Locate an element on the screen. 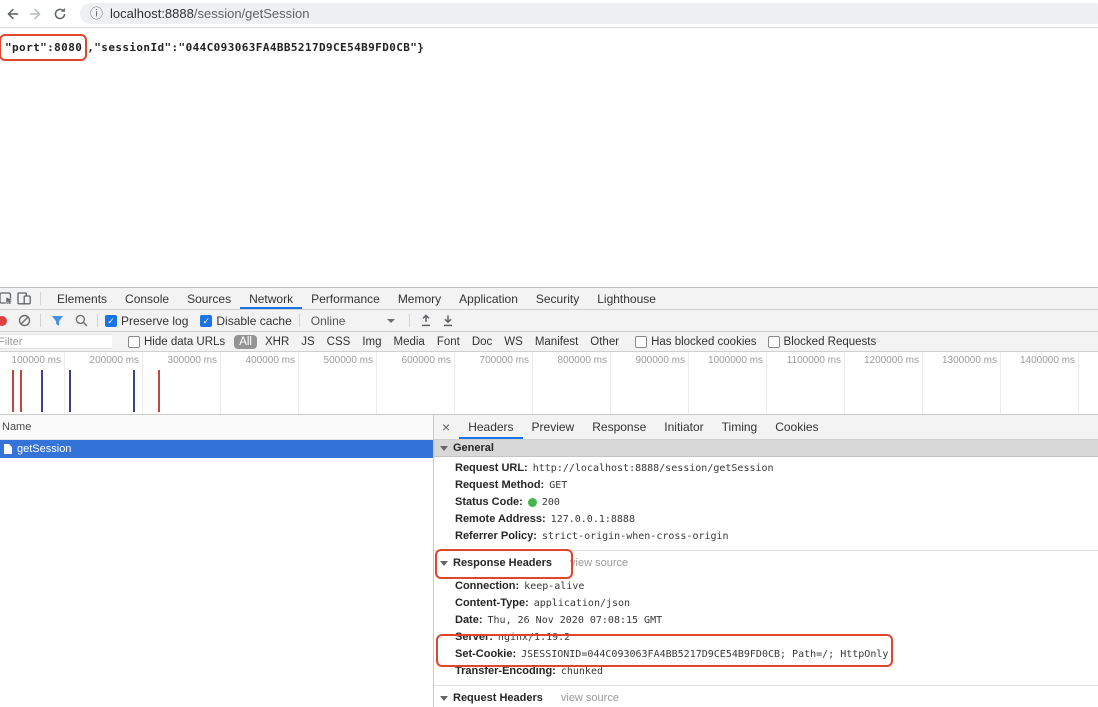  export-har-button is located at coordinates (448, 321).